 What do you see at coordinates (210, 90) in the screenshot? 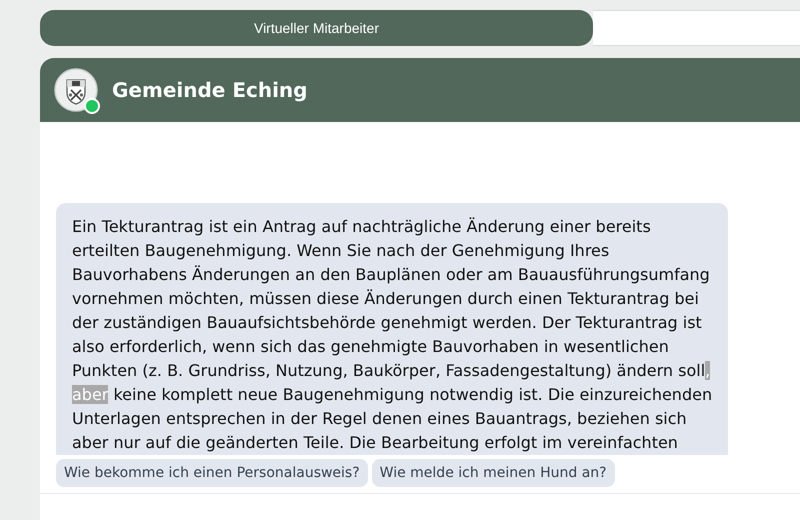
I see `chat-title: Gemeinde Eching` at bounding box center [210, 90].